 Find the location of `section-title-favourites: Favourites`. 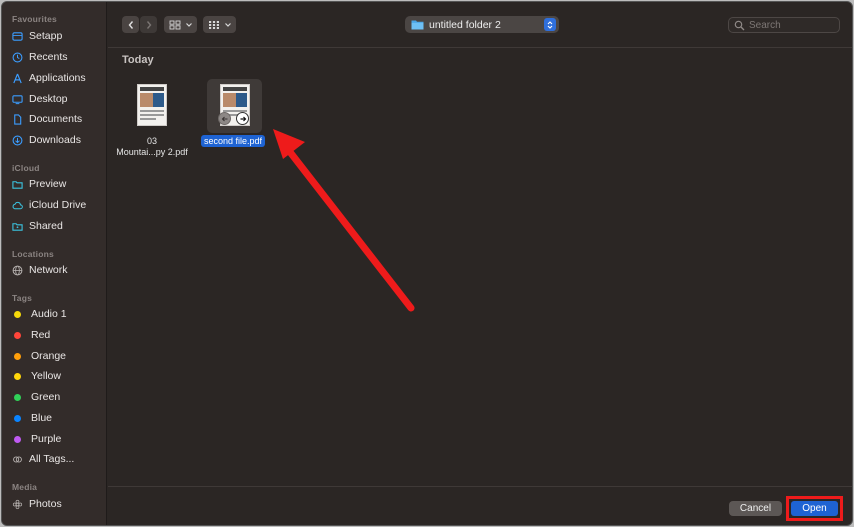

section-title-favourites: Favourites is located at coordinates (34, 19).